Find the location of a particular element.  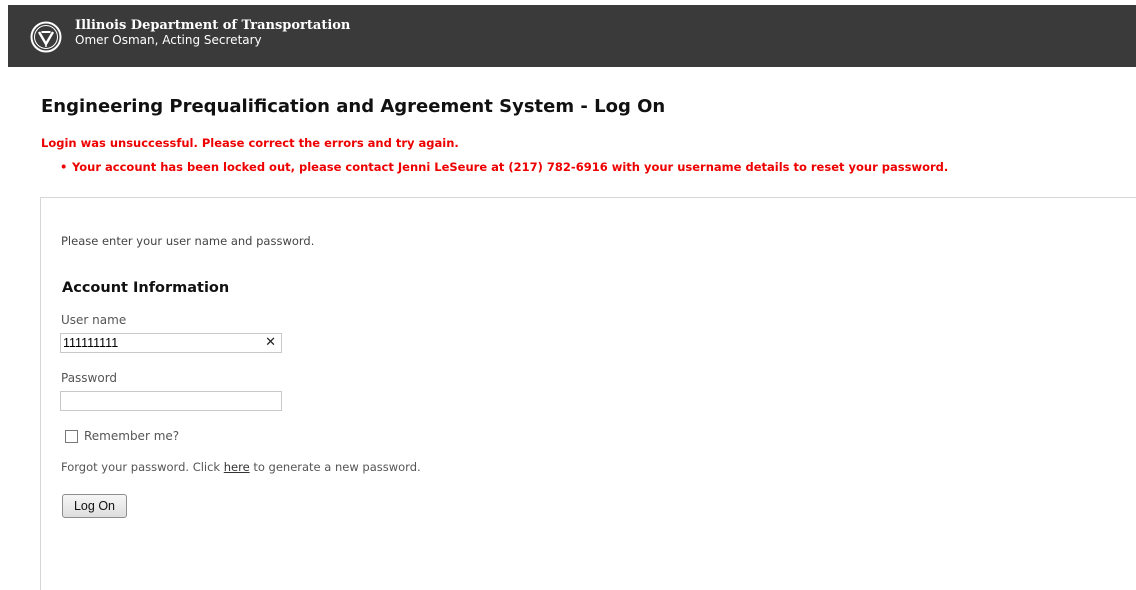

account-info-heading: Account Information is located at coordinates (146, 288).